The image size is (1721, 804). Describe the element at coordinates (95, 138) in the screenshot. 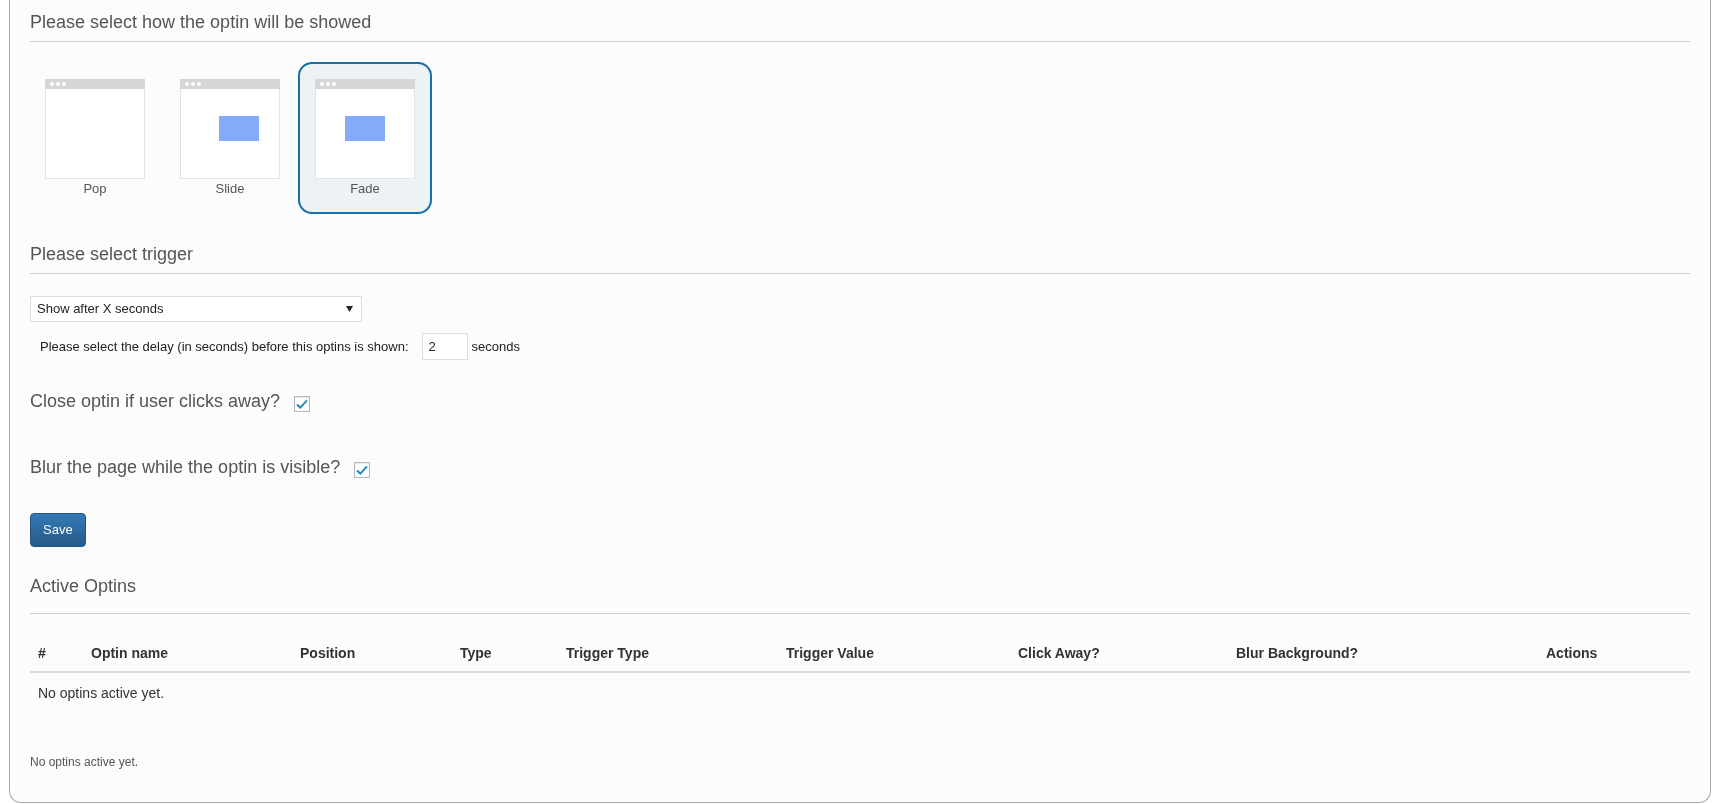

I see `display-option: Pop` at that location.